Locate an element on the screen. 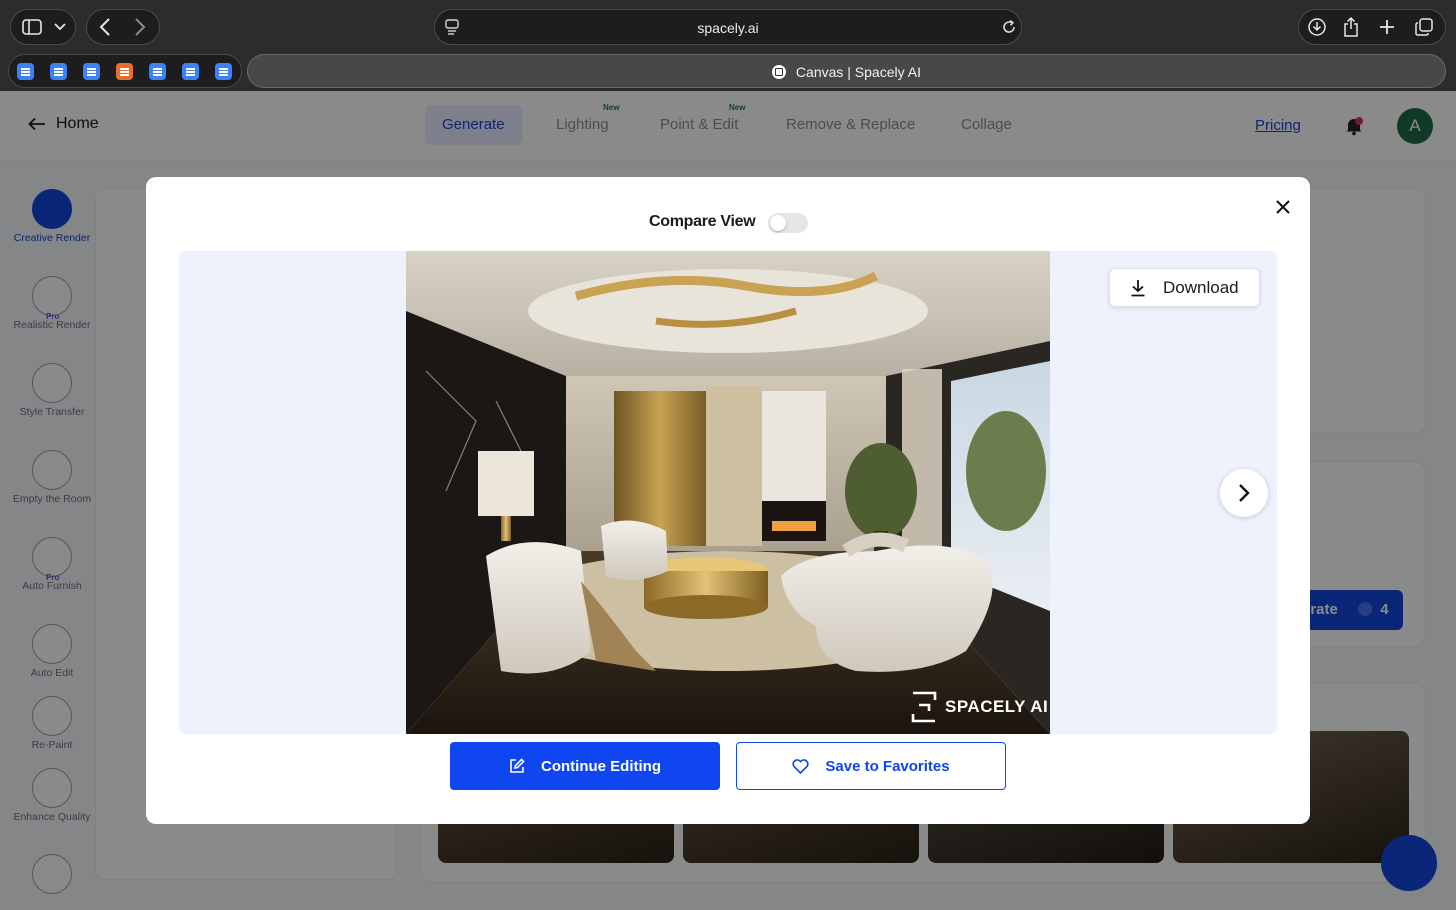 Image resolution: width=1456 pixels, height=910 pixels. compare-view-toggle is located at coordinates (788, 223).